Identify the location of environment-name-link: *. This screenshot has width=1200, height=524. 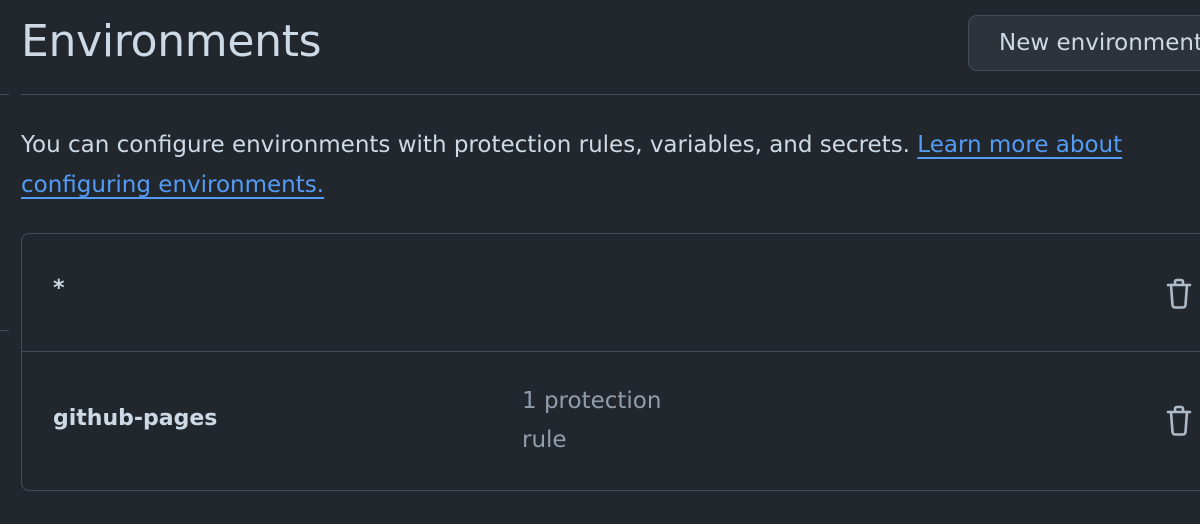
(59, 288).